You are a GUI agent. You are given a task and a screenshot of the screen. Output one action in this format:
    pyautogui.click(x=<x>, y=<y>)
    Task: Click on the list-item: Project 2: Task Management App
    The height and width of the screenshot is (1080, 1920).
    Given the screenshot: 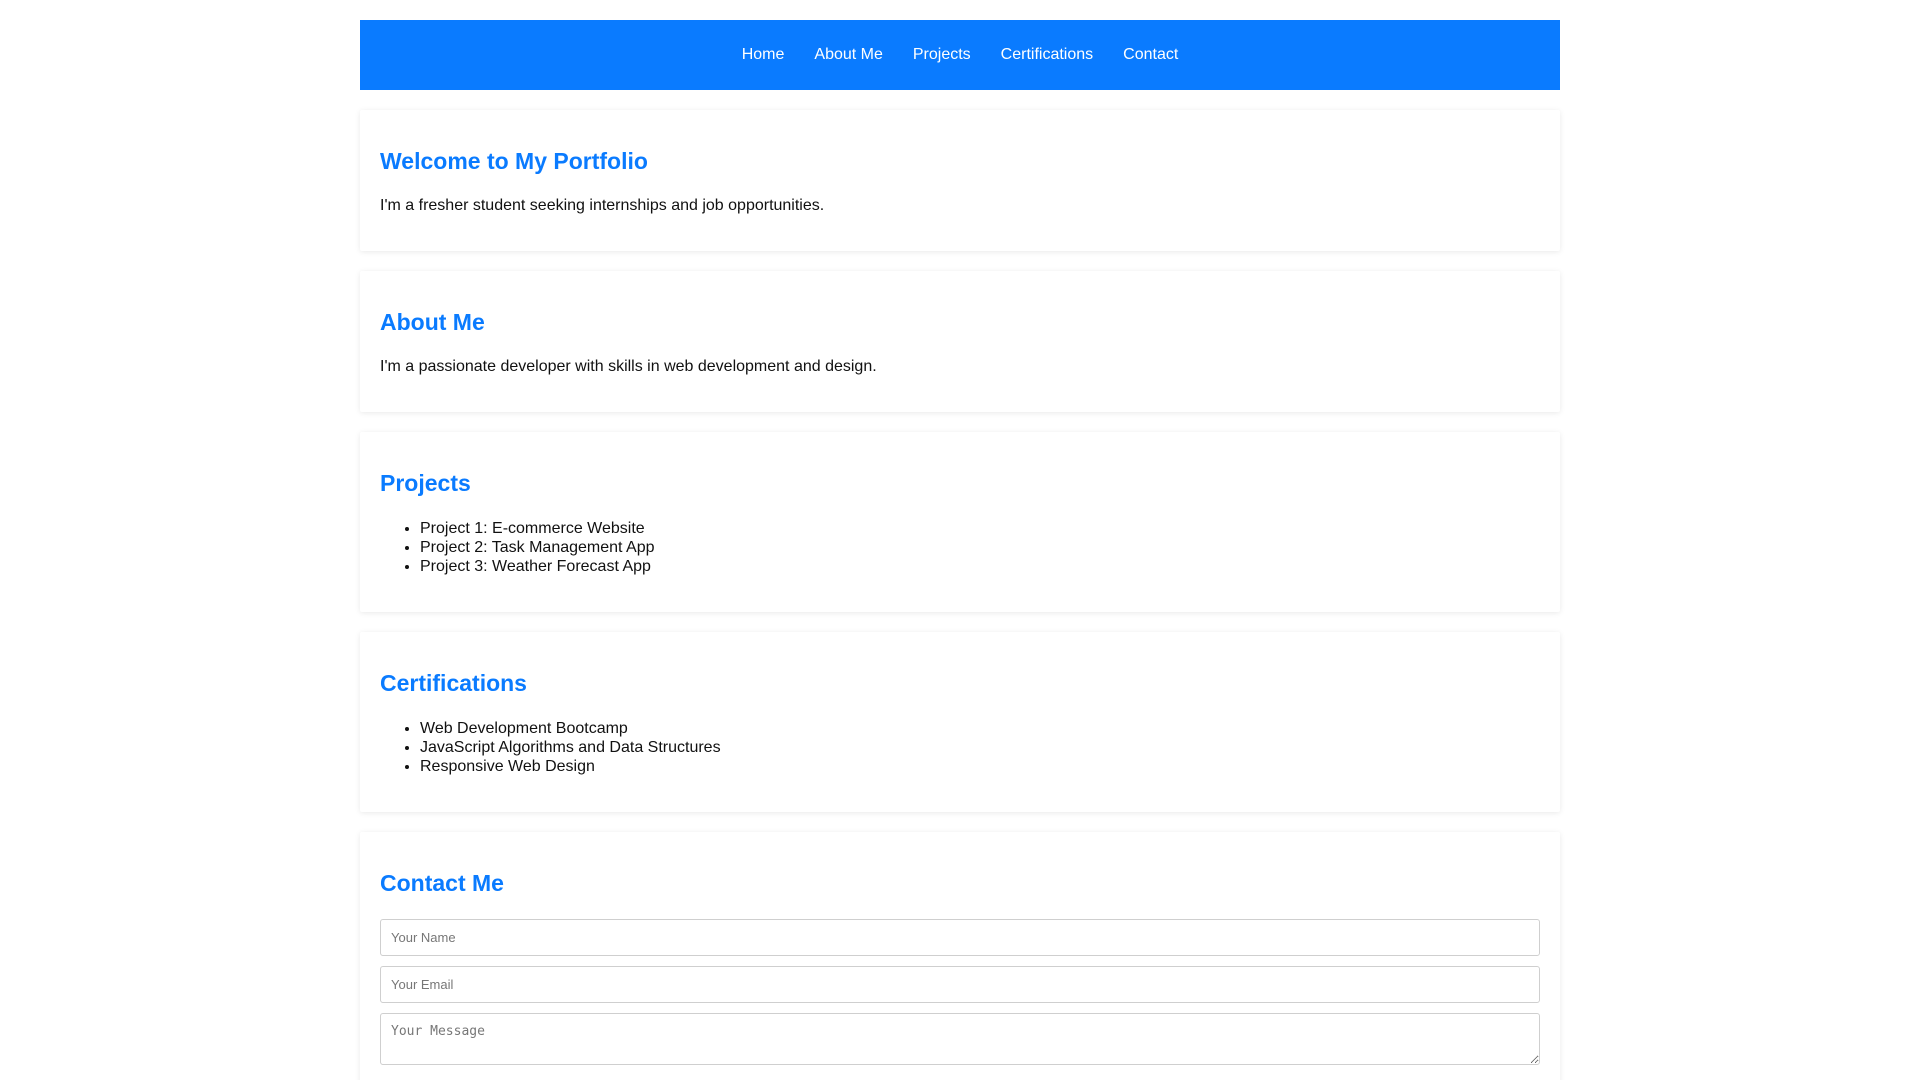 What is the action you would take?
    pyautogui.click(x=980, y=547)
    